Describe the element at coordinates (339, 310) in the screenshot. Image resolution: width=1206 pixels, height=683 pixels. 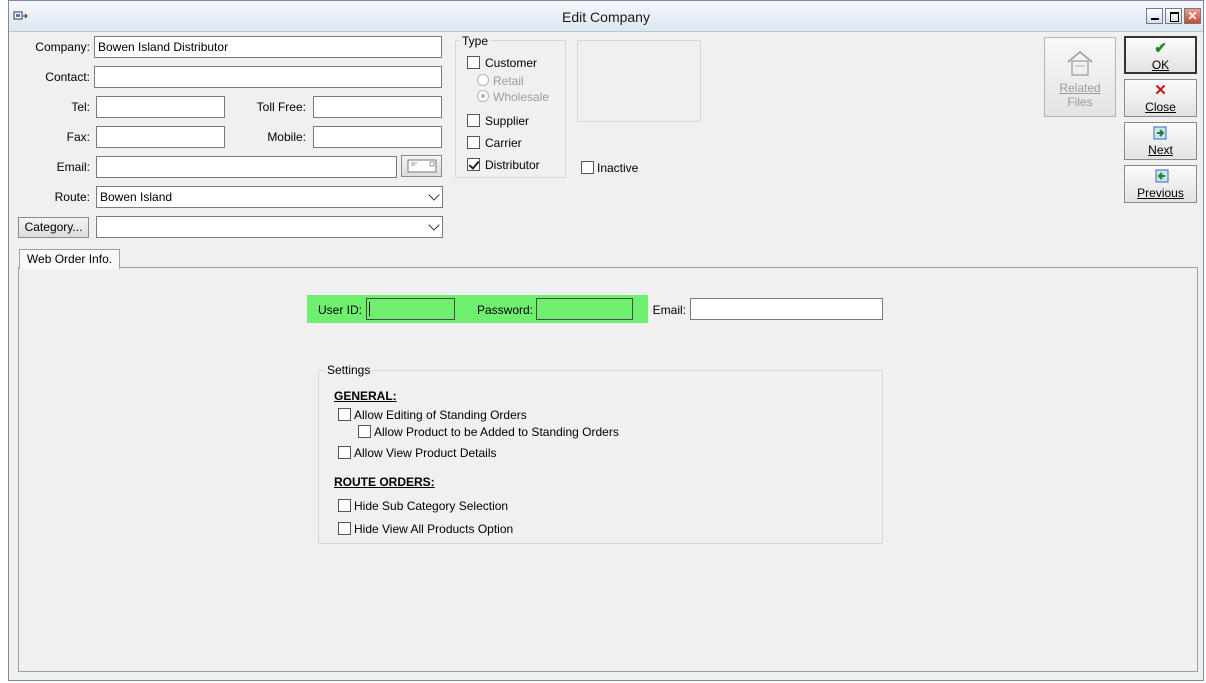
I see `user-id-label: User ID:` at that location.